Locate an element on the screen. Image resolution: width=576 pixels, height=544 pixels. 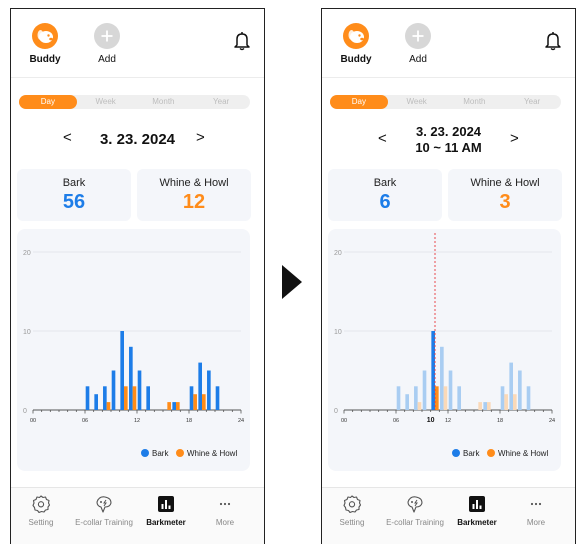
whine-count-card: Whine & Howl 12 is located at coordinates (194, 195).